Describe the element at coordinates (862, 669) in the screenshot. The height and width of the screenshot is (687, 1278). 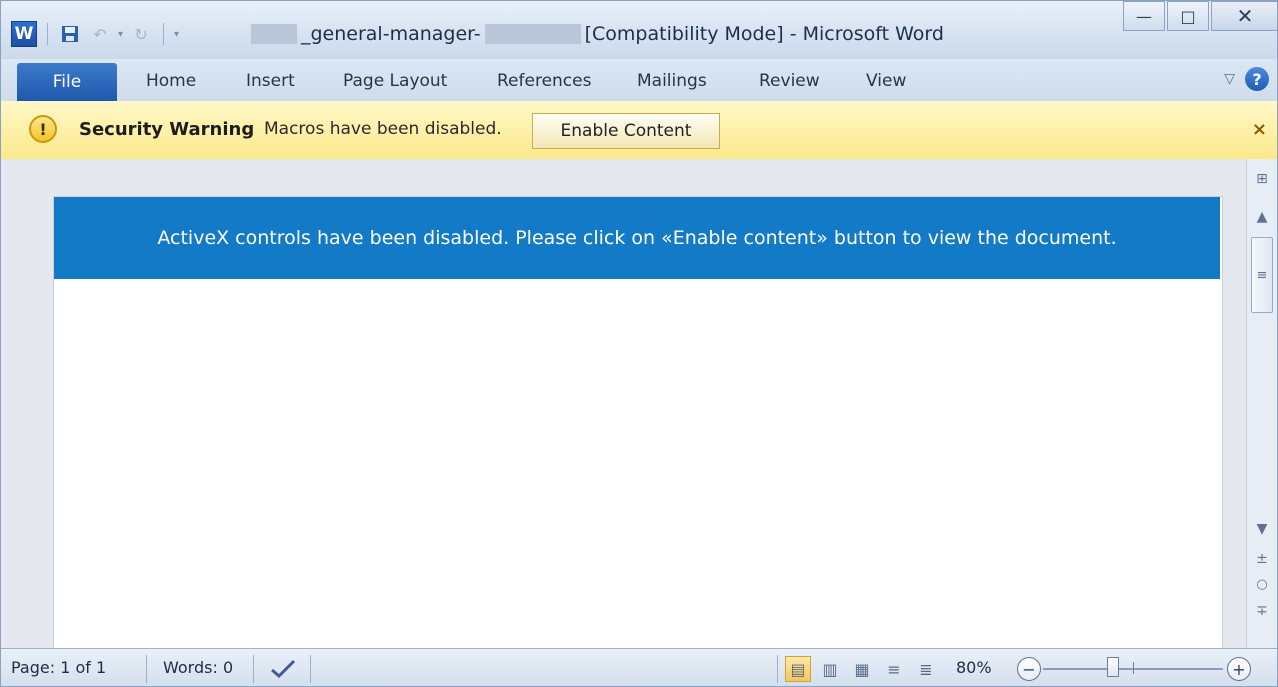
I see `web-layout-icon: ▦` at that location.